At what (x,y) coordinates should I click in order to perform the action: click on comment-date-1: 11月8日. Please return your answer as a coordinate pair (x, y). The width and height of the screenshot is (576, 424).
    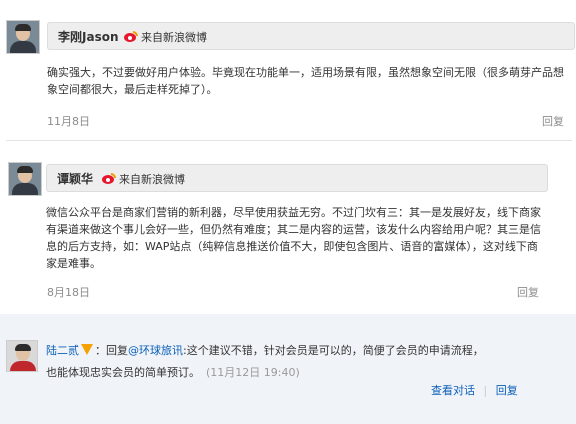
    Looking at the image, I should click on (68, 121).